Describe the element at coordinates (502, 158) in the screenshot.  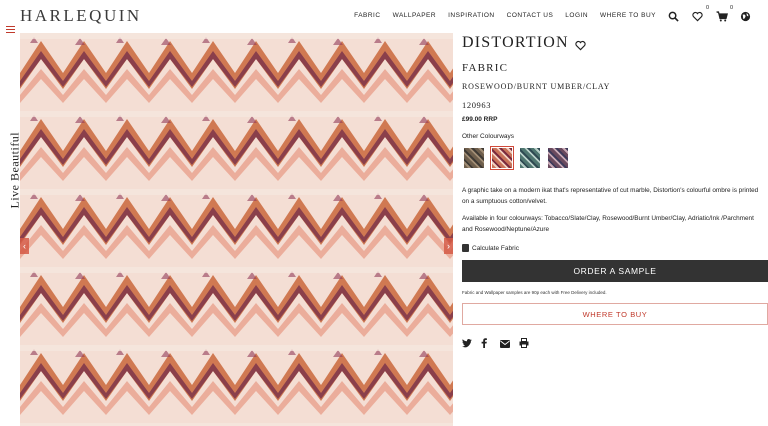
I see `swatch-rosewood-burnt-umber` at that location.